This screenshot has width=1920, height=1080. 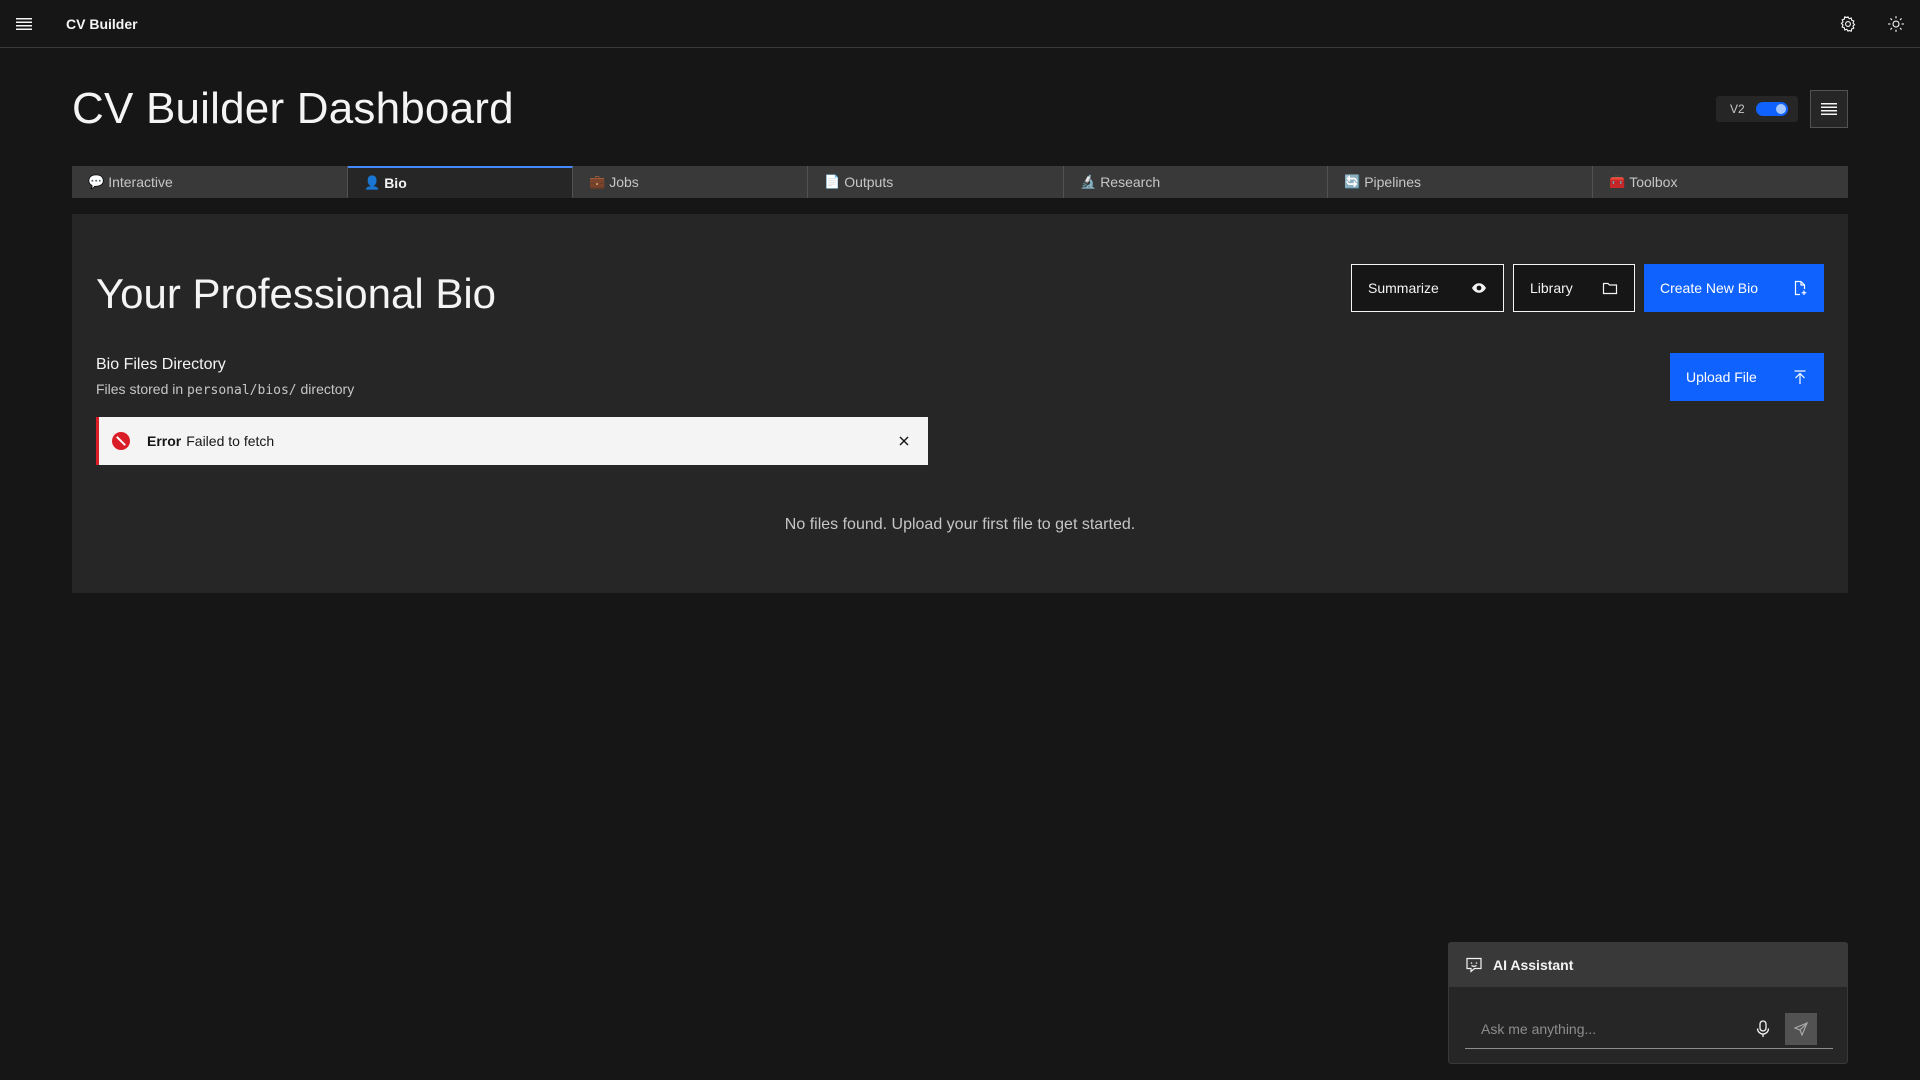 I want to click on top-header: CV Builder, so click(x=960, y=24).